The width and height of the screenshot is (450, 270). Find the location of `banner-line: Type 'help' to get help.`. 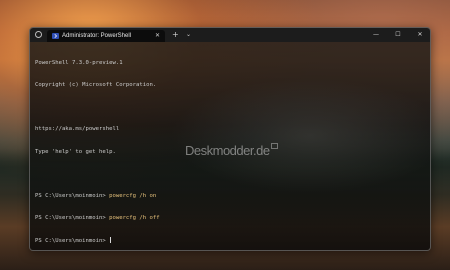

banner-line: Type 'help' to get help. is located at coordinates (75, 151).